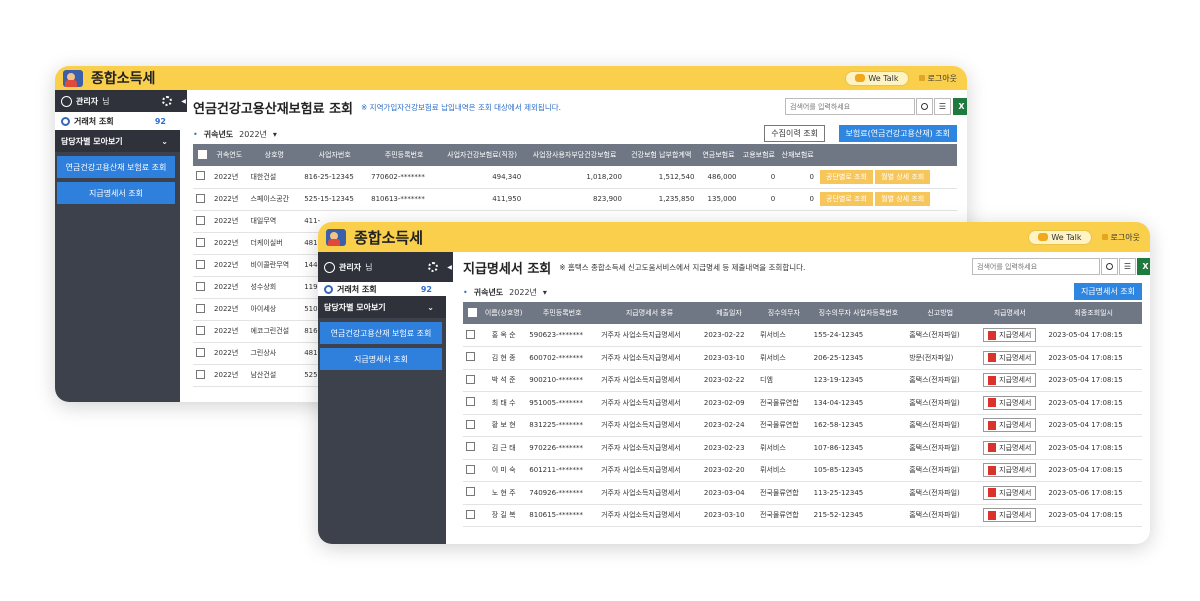 The image size is (1200, 601). Describe the element at coordinates (1107, 291) in the screenshot. I see `statement-query-button: 지급명세서 조회` at that location.